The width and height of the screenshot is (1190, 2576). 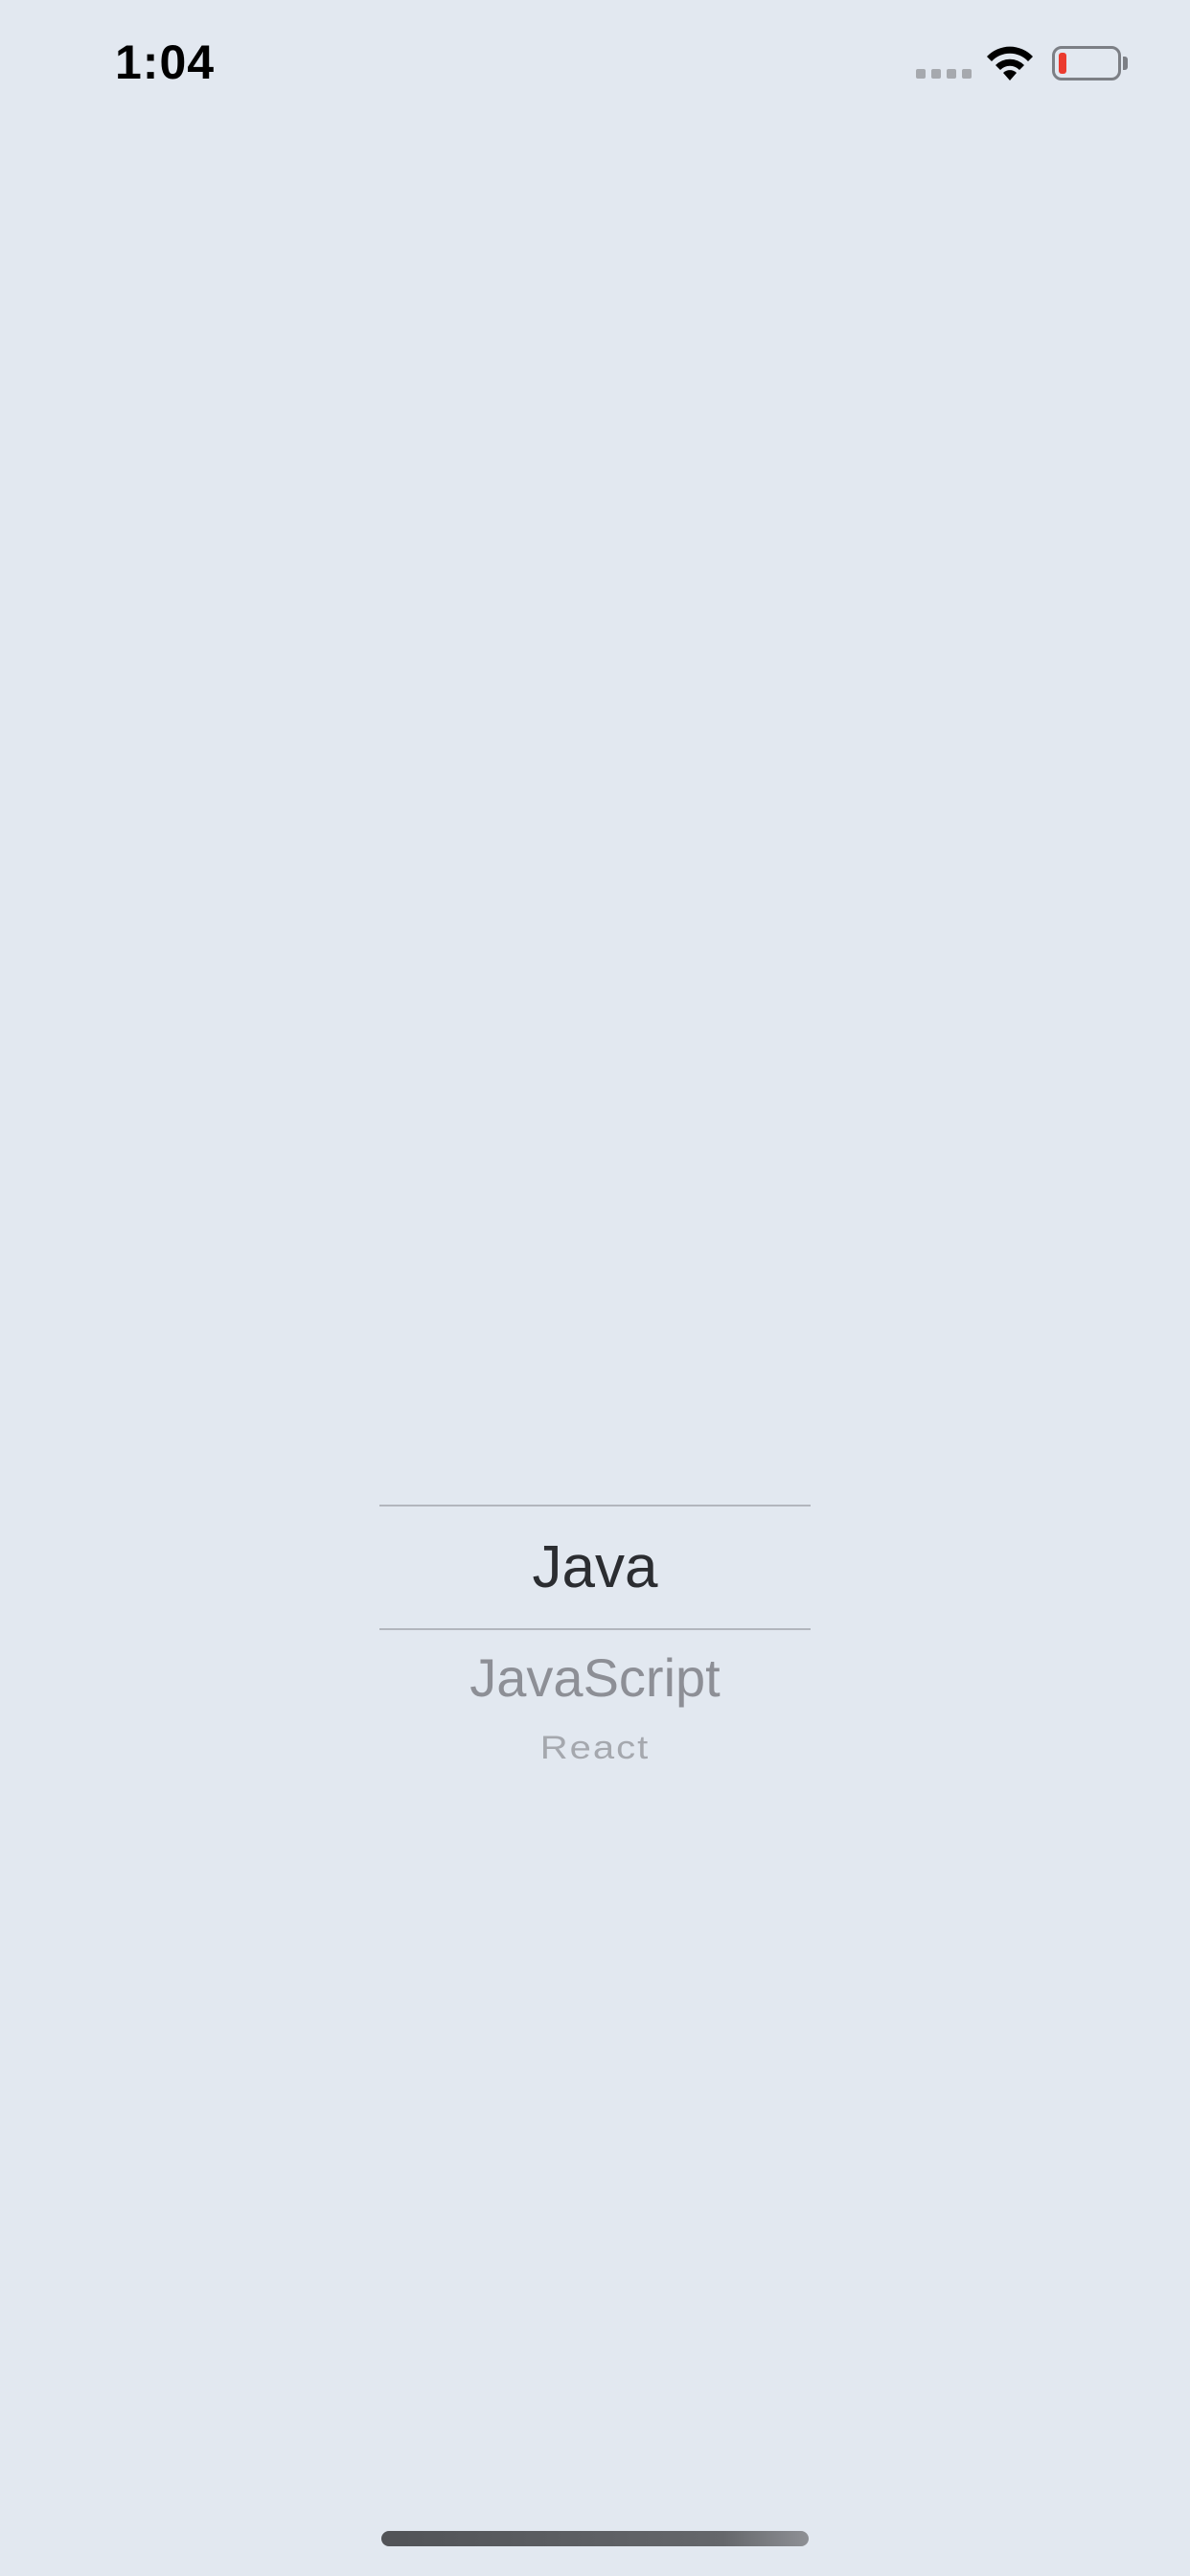 I want to click on picker-selection-bottom-divider, so click(x=595, y=1629).